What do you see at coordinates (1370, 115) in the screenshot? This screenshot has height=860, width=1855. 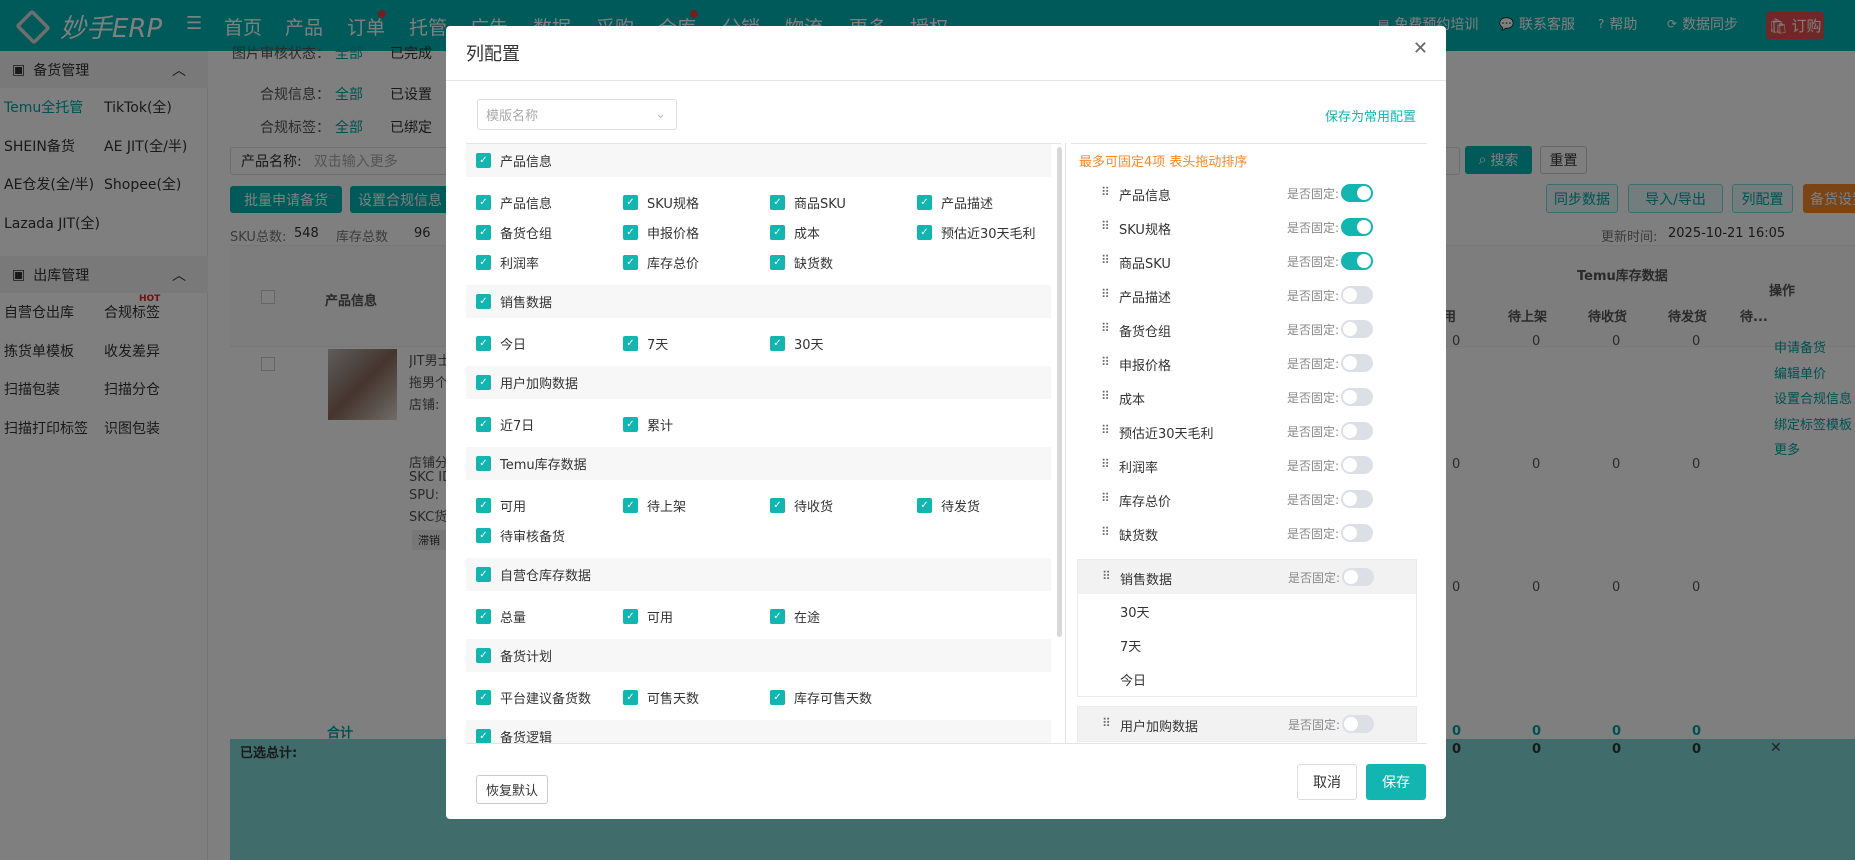 I see `save-as-common-link: 保存为常用配置` at bounding box center [1370, 115].